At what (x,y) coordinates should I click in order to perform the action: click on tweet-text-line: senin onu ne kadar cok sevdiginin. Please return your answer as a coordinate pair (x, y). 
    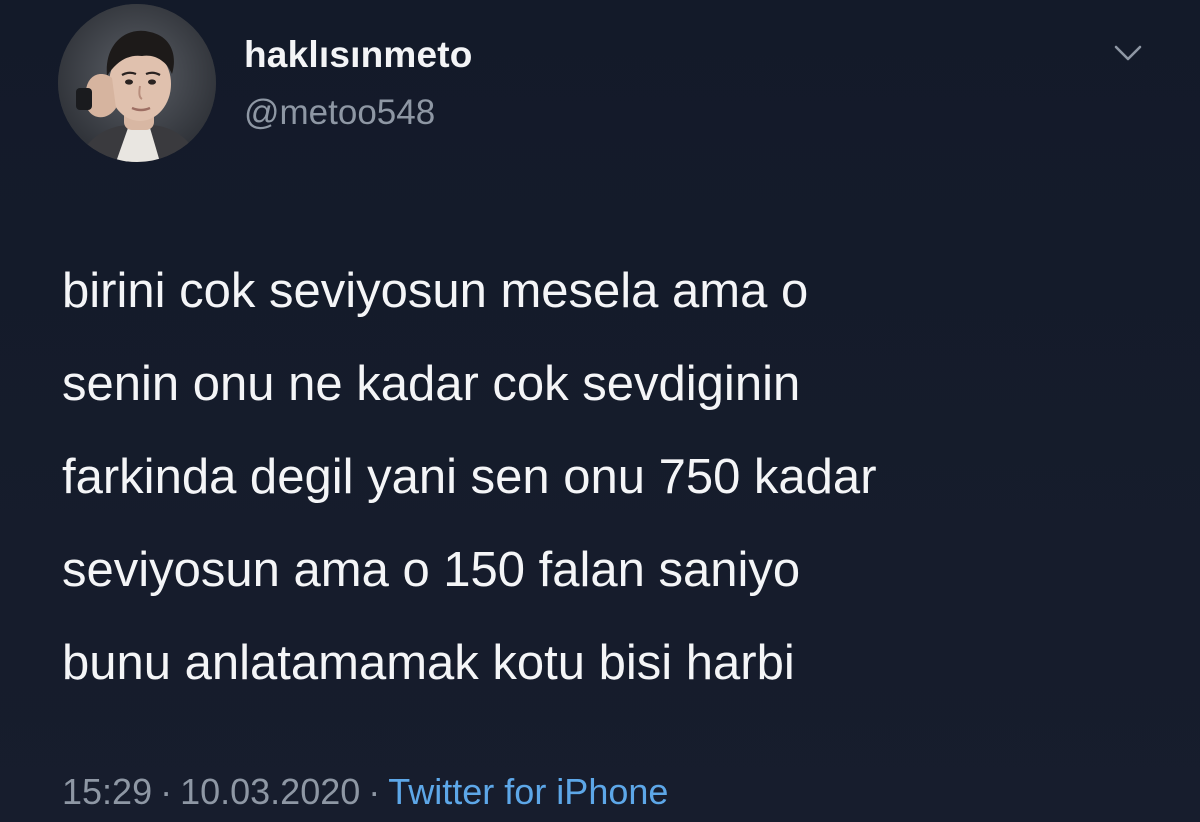
    Looking at the image, I should click on (431, 384).